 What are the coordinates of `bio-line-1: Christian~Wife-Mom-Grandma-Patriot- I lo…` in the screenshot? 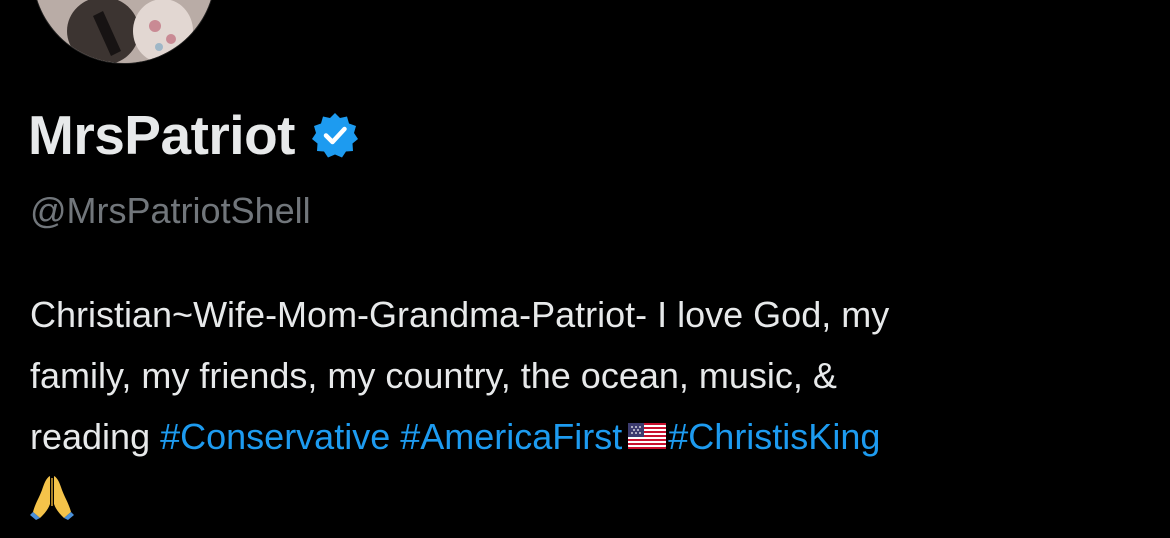 It's located at (460, 314).